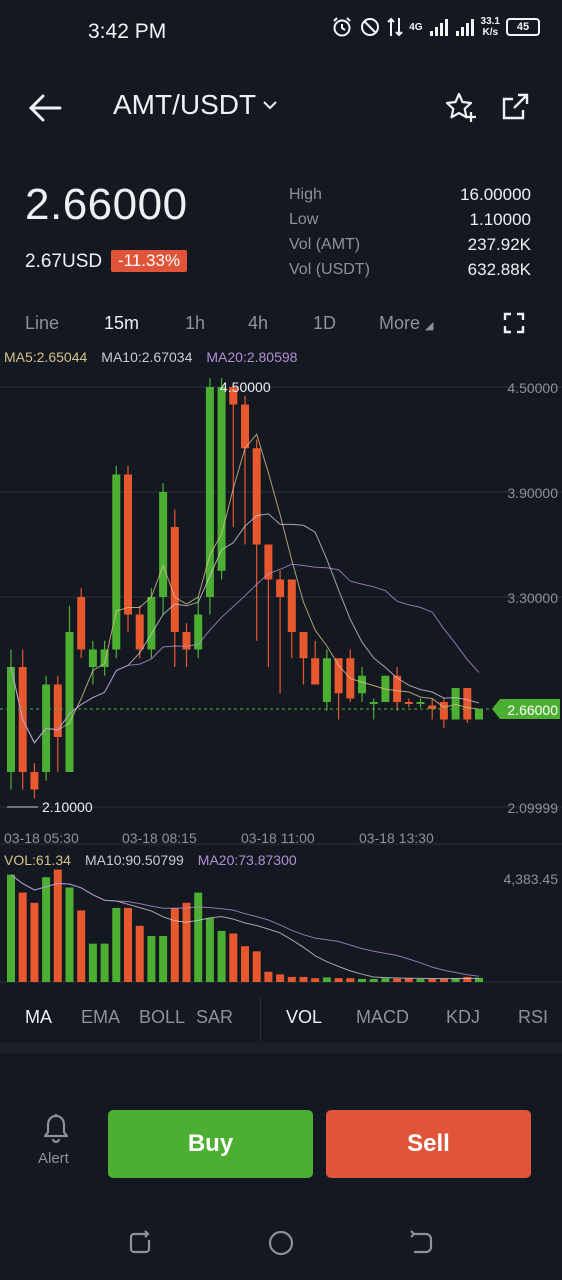 Image resolution: width=562 pixels, height=1280 pixels. Describe the element at coordinates (149, 261) in the screenshot. I see `change-badge: -11.33%` at that location.